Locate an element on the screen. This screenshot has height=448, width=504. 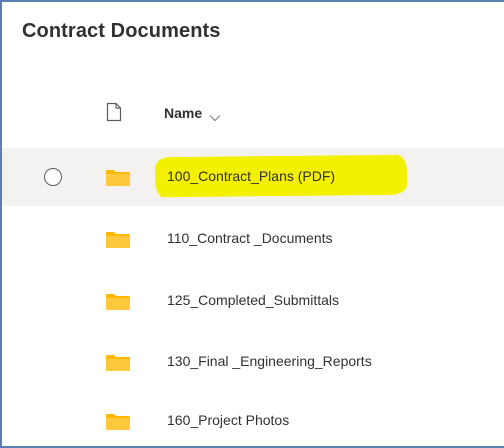
item-name-link: 160_Project Photos is located at coordinates (228, 420).